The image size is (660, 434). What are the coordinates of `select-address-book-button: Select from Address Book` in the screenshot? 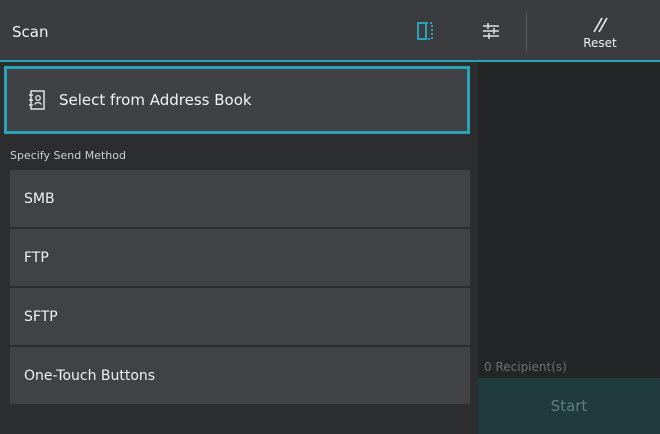 It's located at (237, 100).